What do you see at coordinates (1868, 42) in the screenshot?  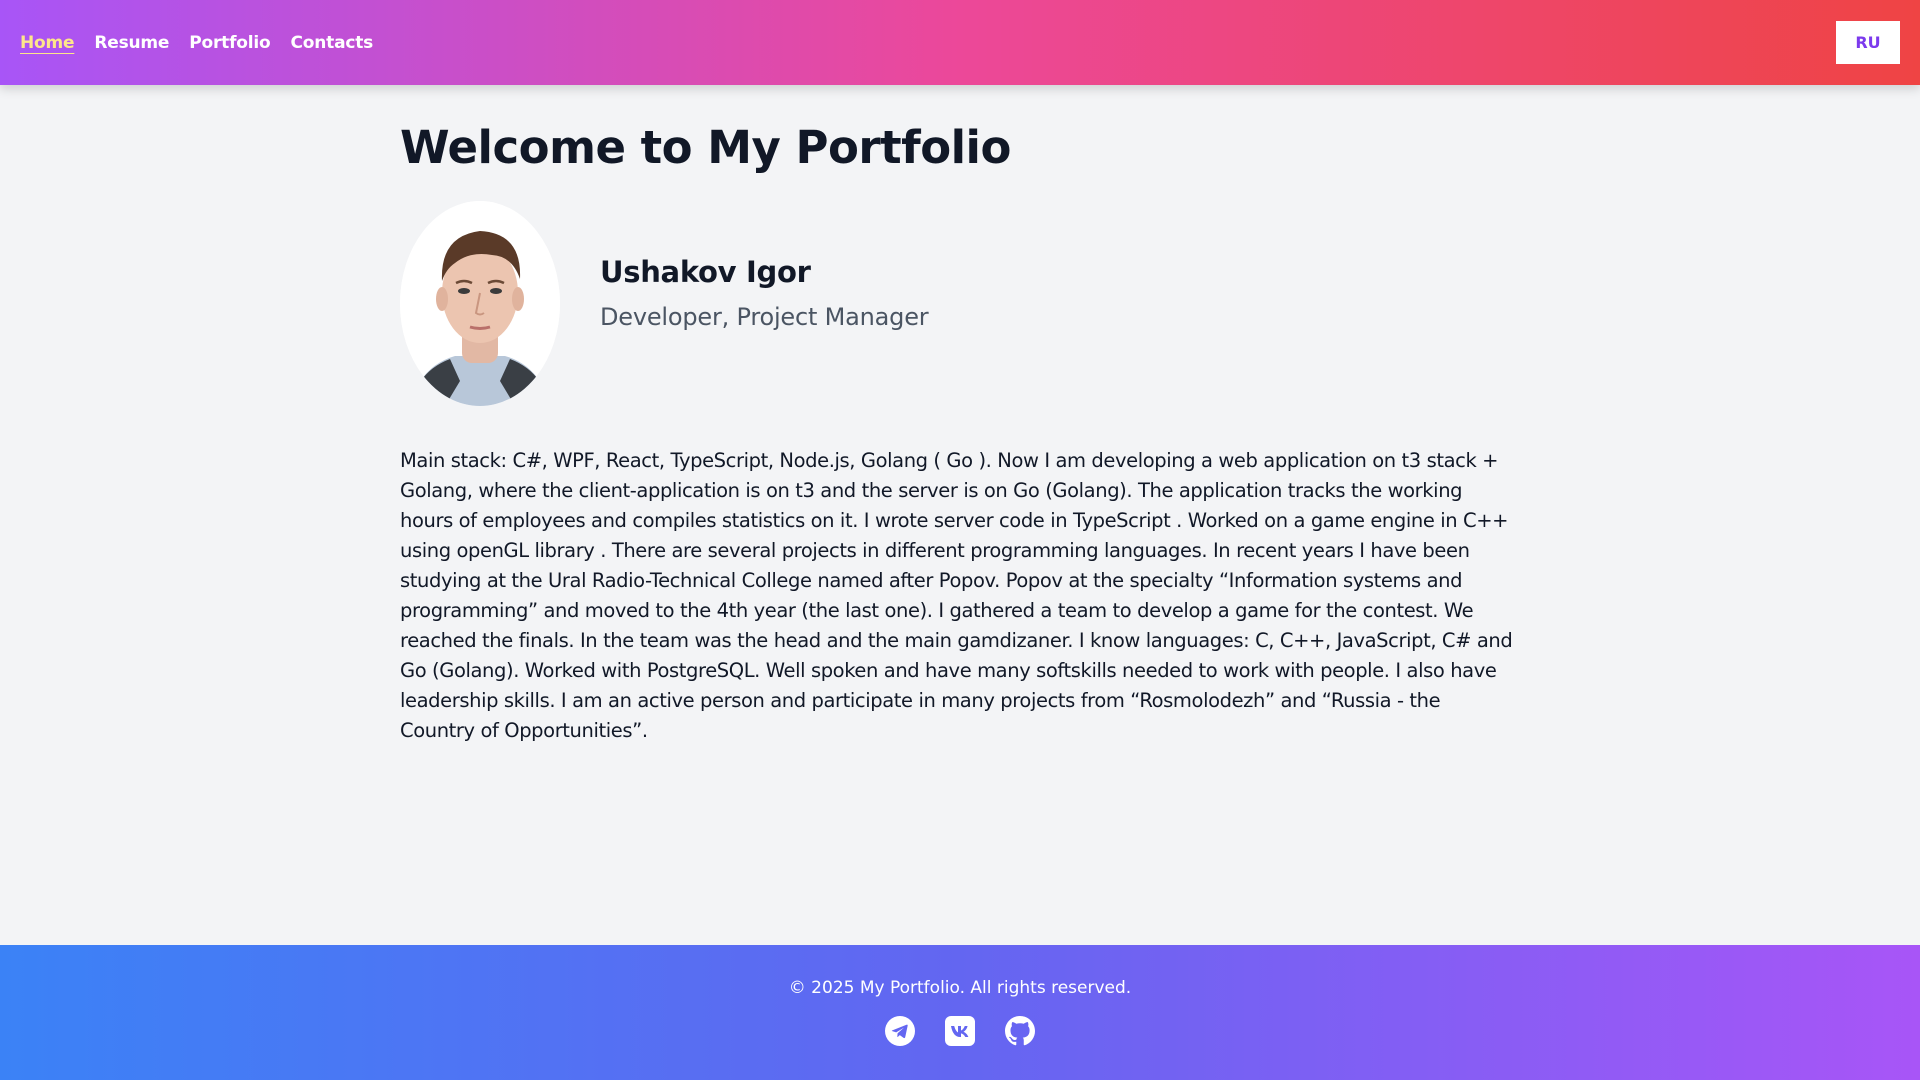 I see `language-toggle-button: RU` at bounding box center [1868, 42].